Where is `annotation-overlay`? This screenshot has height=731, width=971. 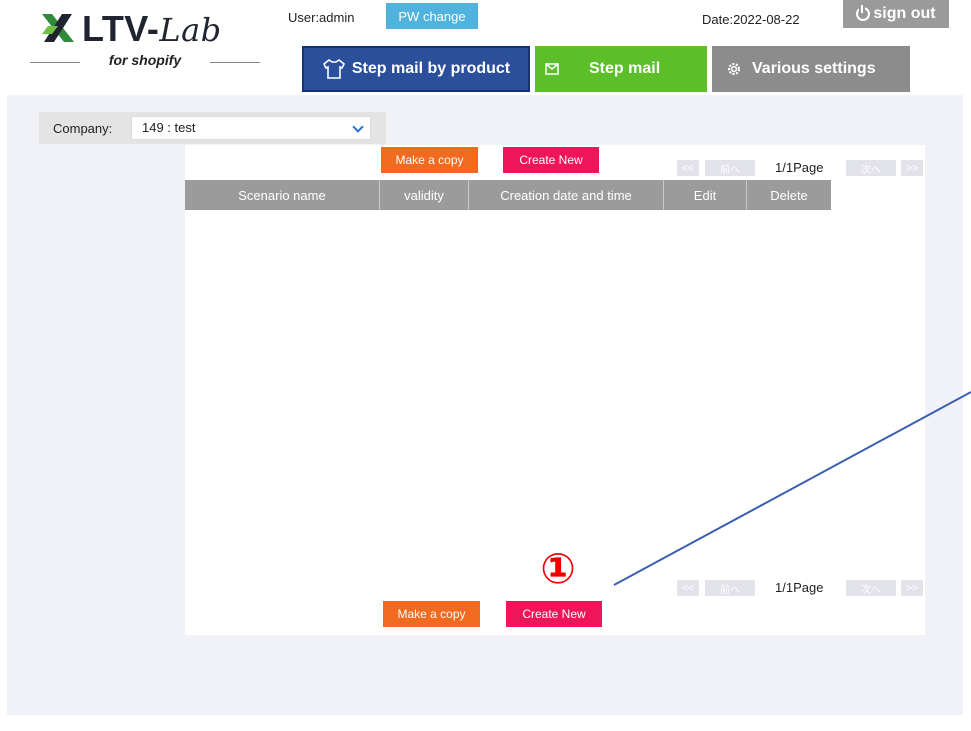 annotation-overlay is located at coordinates (792, 488).